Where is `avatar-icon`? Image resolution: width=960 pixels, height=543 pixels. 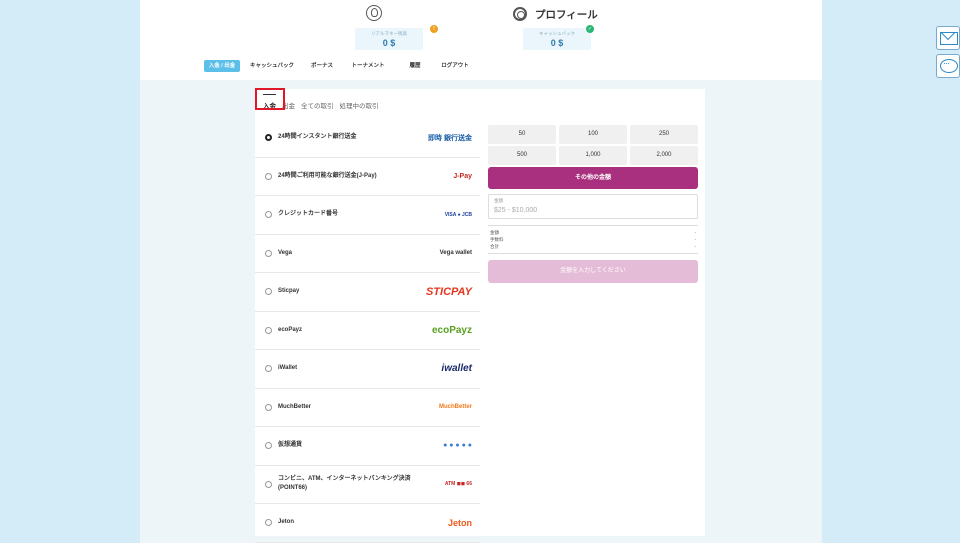
avatar-icon is located at coordinates (374, 13).